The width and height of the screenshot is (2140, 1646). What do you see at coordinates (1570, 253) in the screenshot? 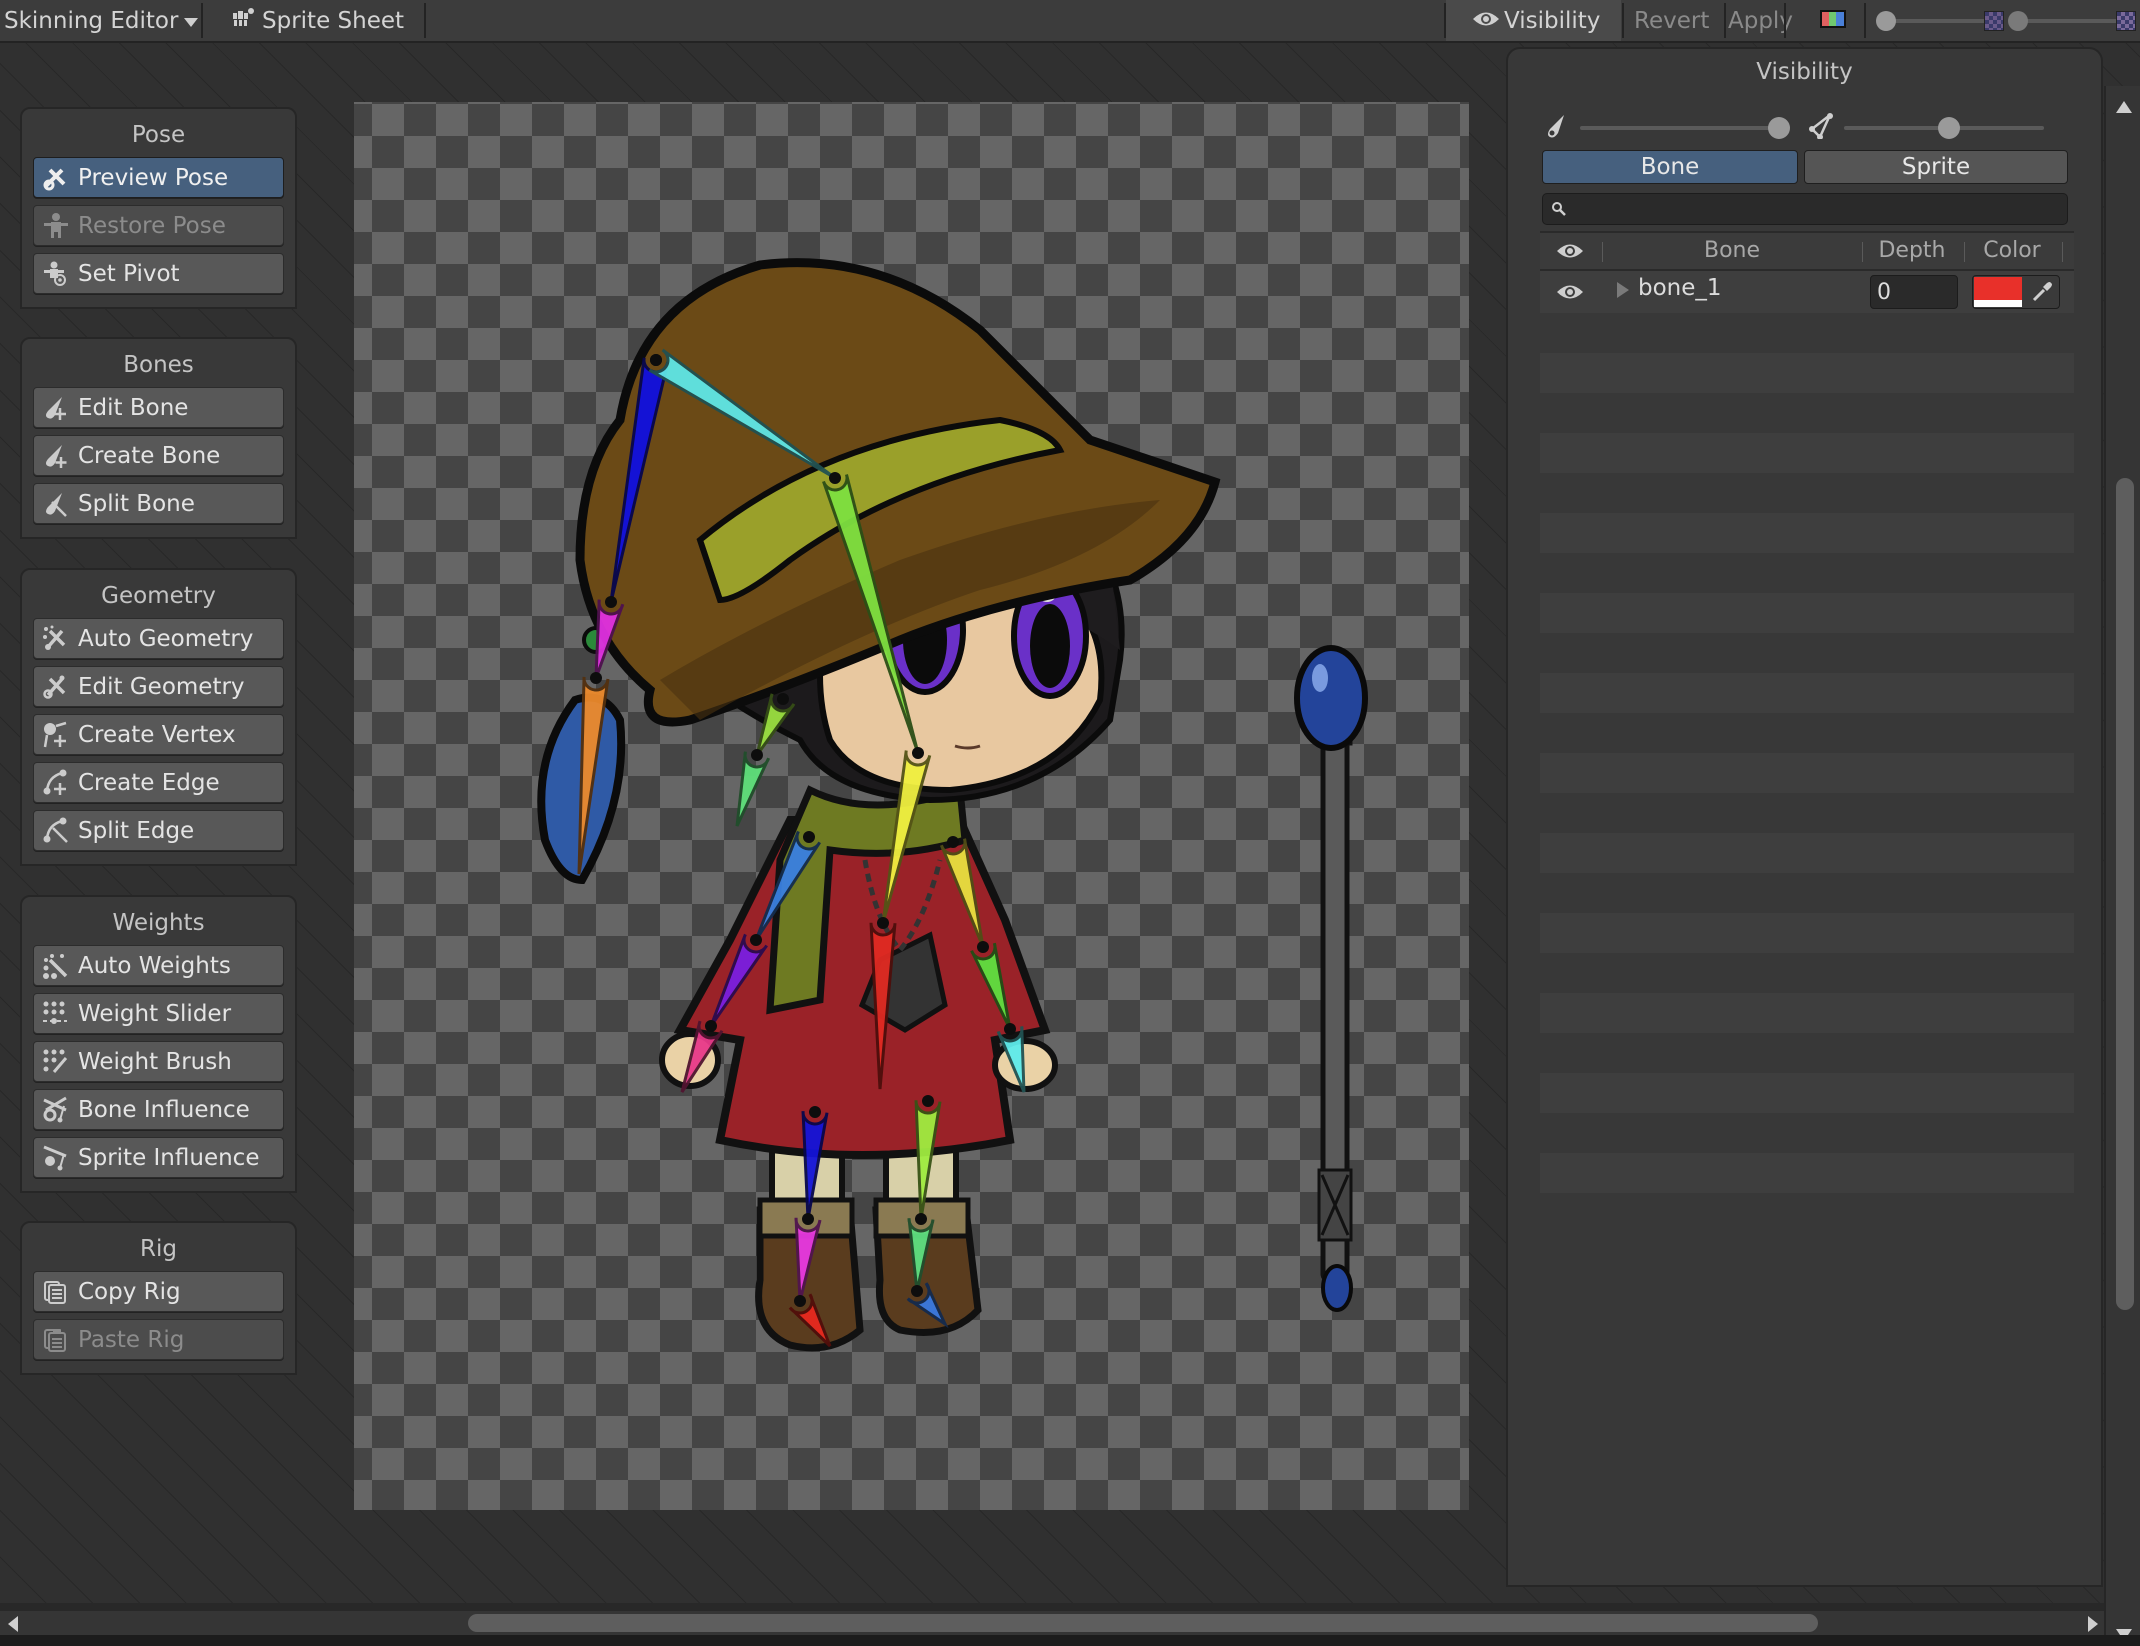
I see `visibility-column-eye-icon` at bounding box center [1570, 253].